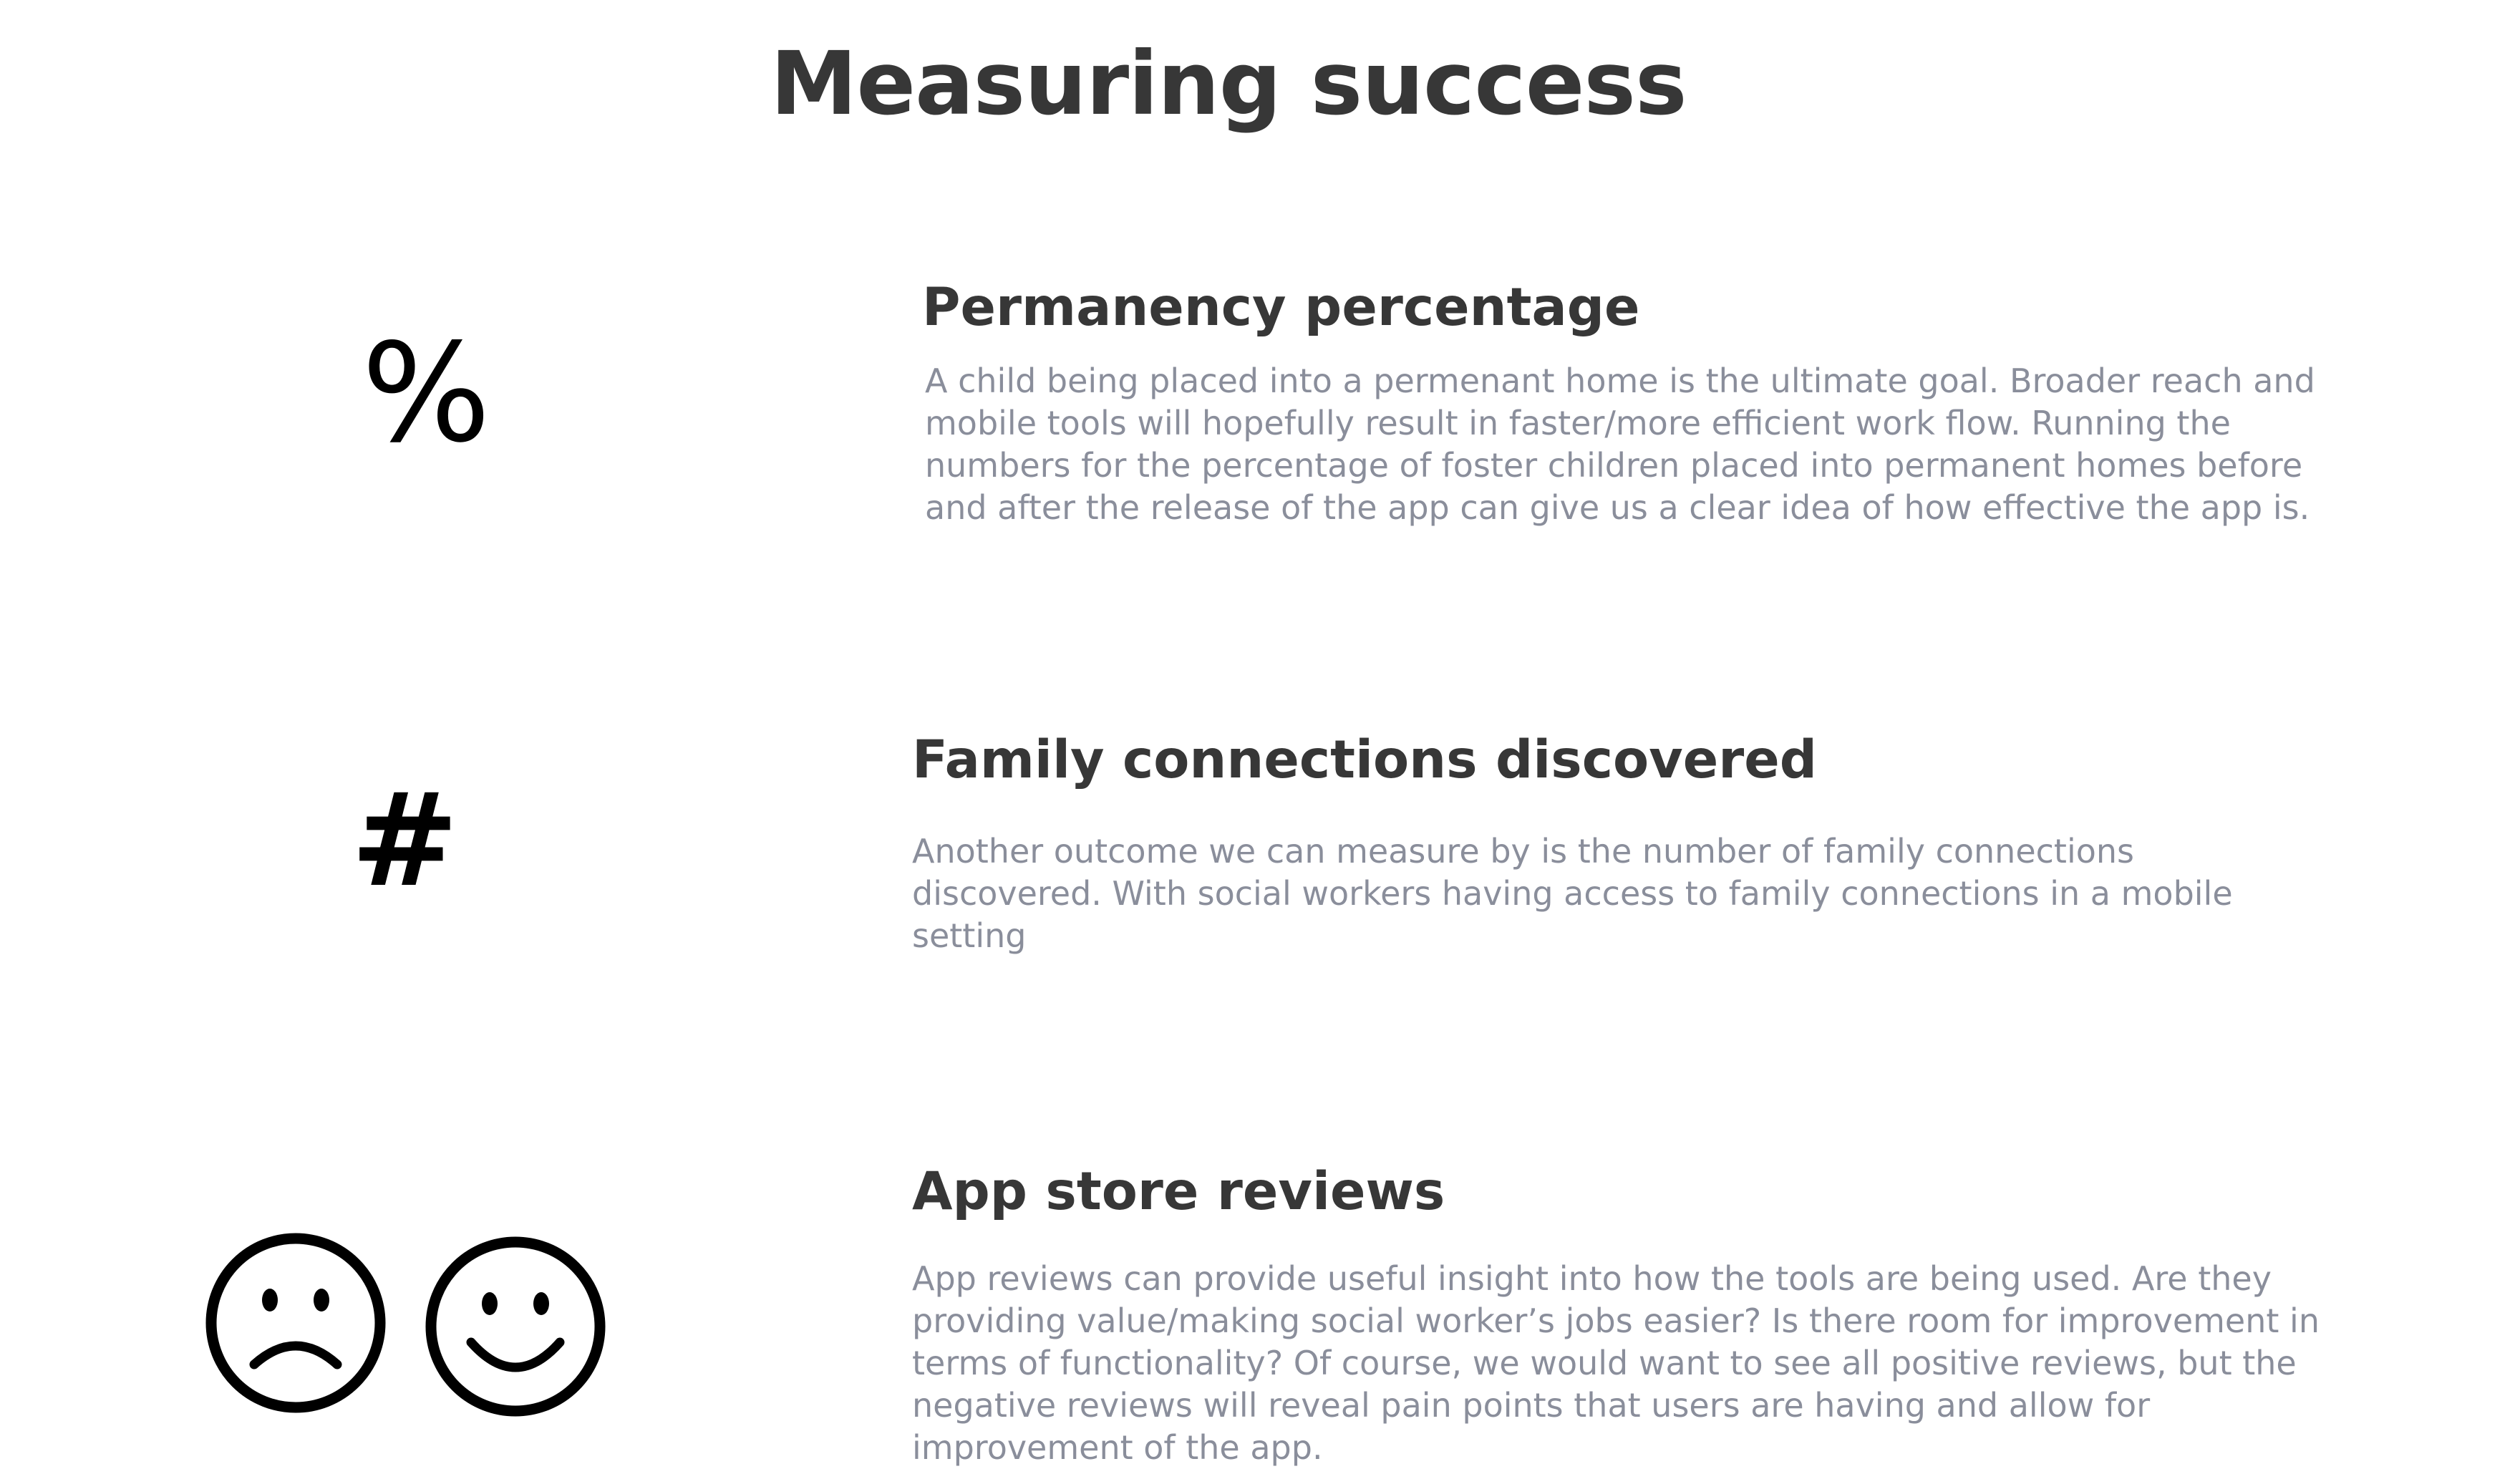 Image resolution: width=2520 pixels, height=1469 pixels. I want to click on section-title-app-store-reviews: App store reviews, so click(1178, 1191).